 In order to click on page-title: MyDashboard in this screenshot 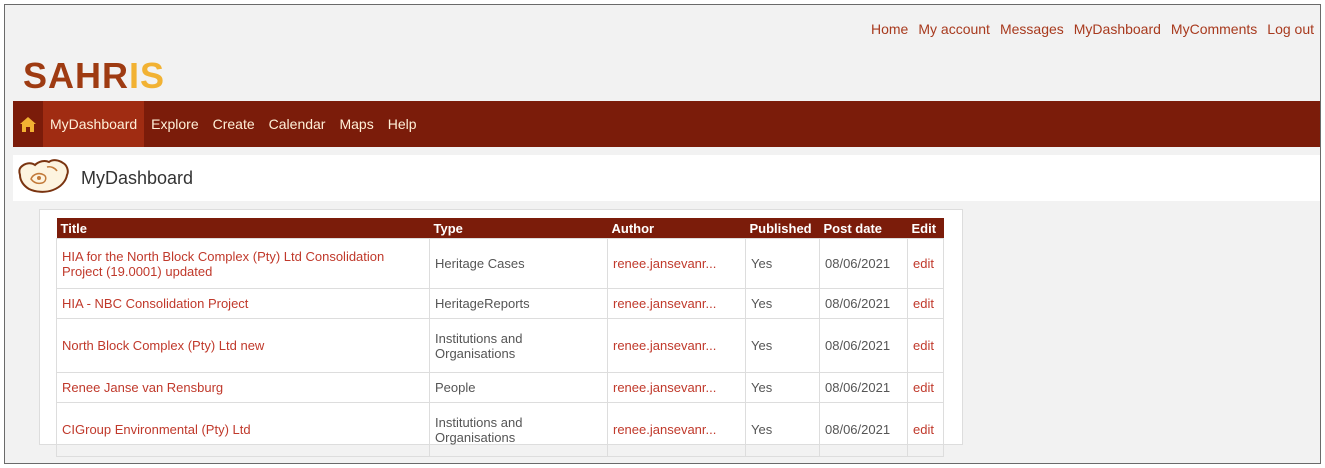, I will do `click(137, 177)`.